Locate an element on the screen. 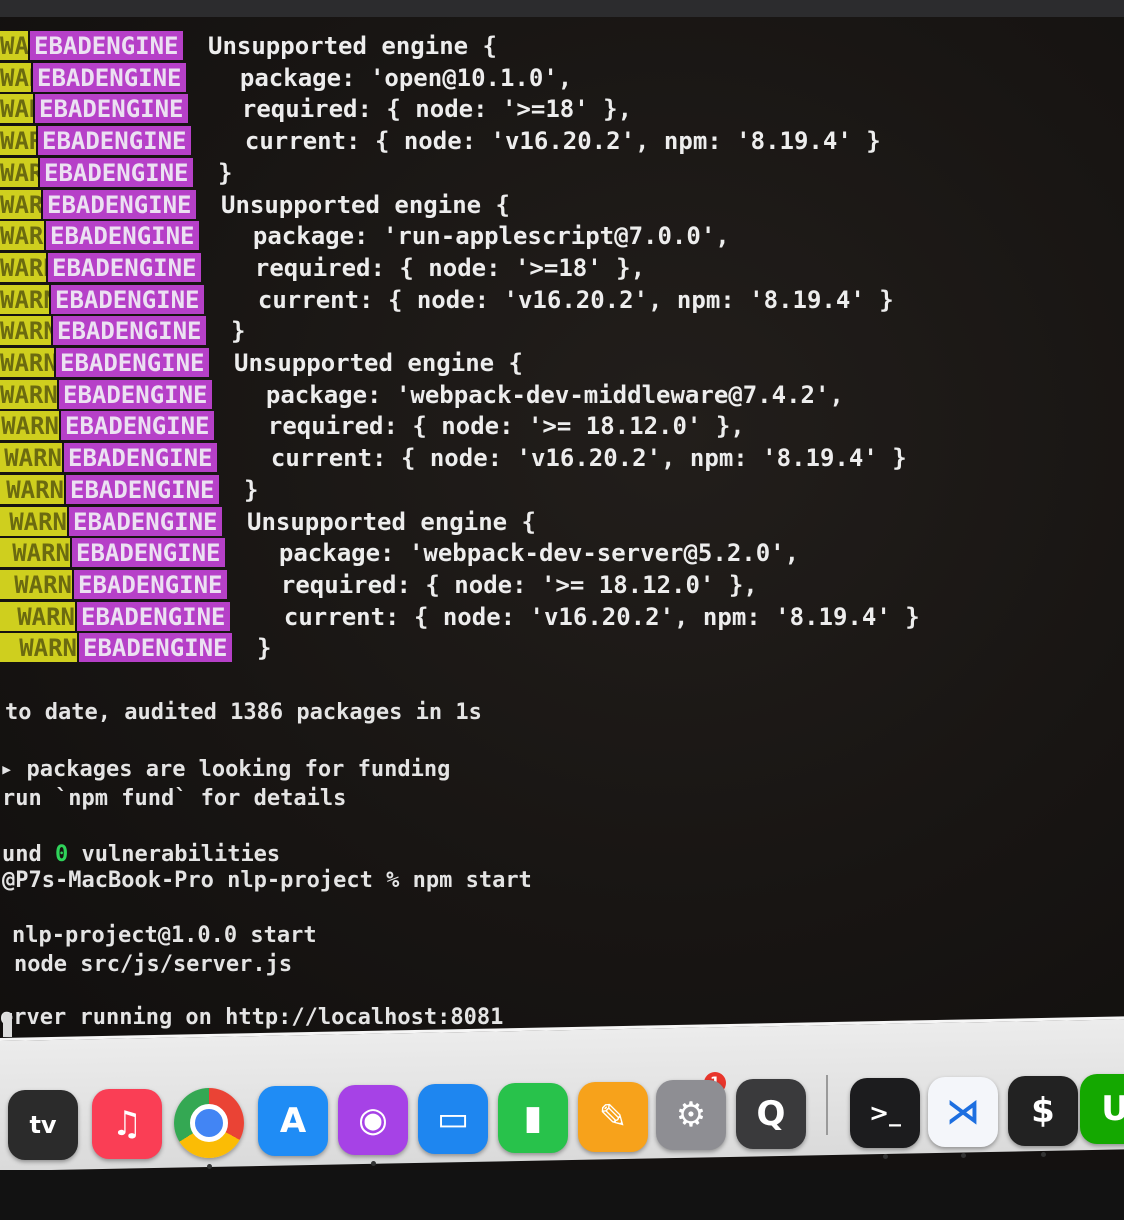 This screenshot has width=1124, height=1220. shell-prompt-line: @P7s-MacBook-Pro nlp-project % npm start is located at coordinates (267, 880).